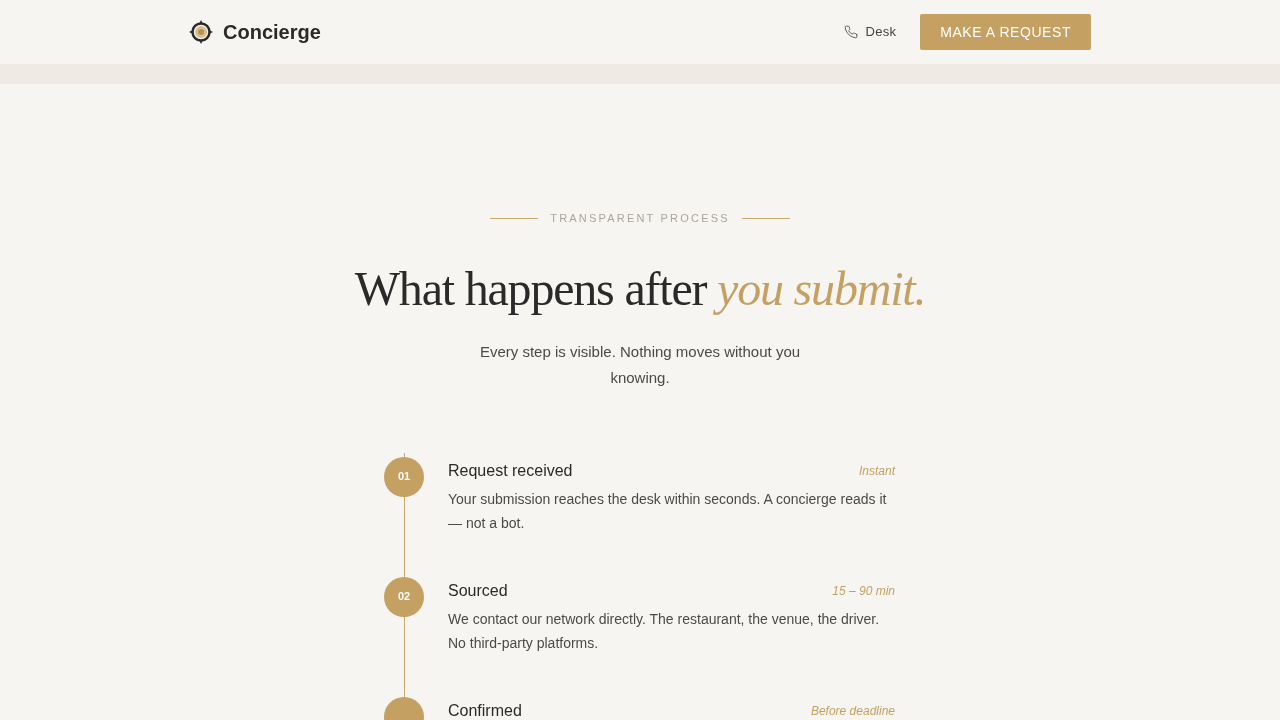 The width and height of the screenshot is (1280, 720). Describe the element at coordinates (404, 476) in the screenshot. I see `step-number-badge: 01` at that location.